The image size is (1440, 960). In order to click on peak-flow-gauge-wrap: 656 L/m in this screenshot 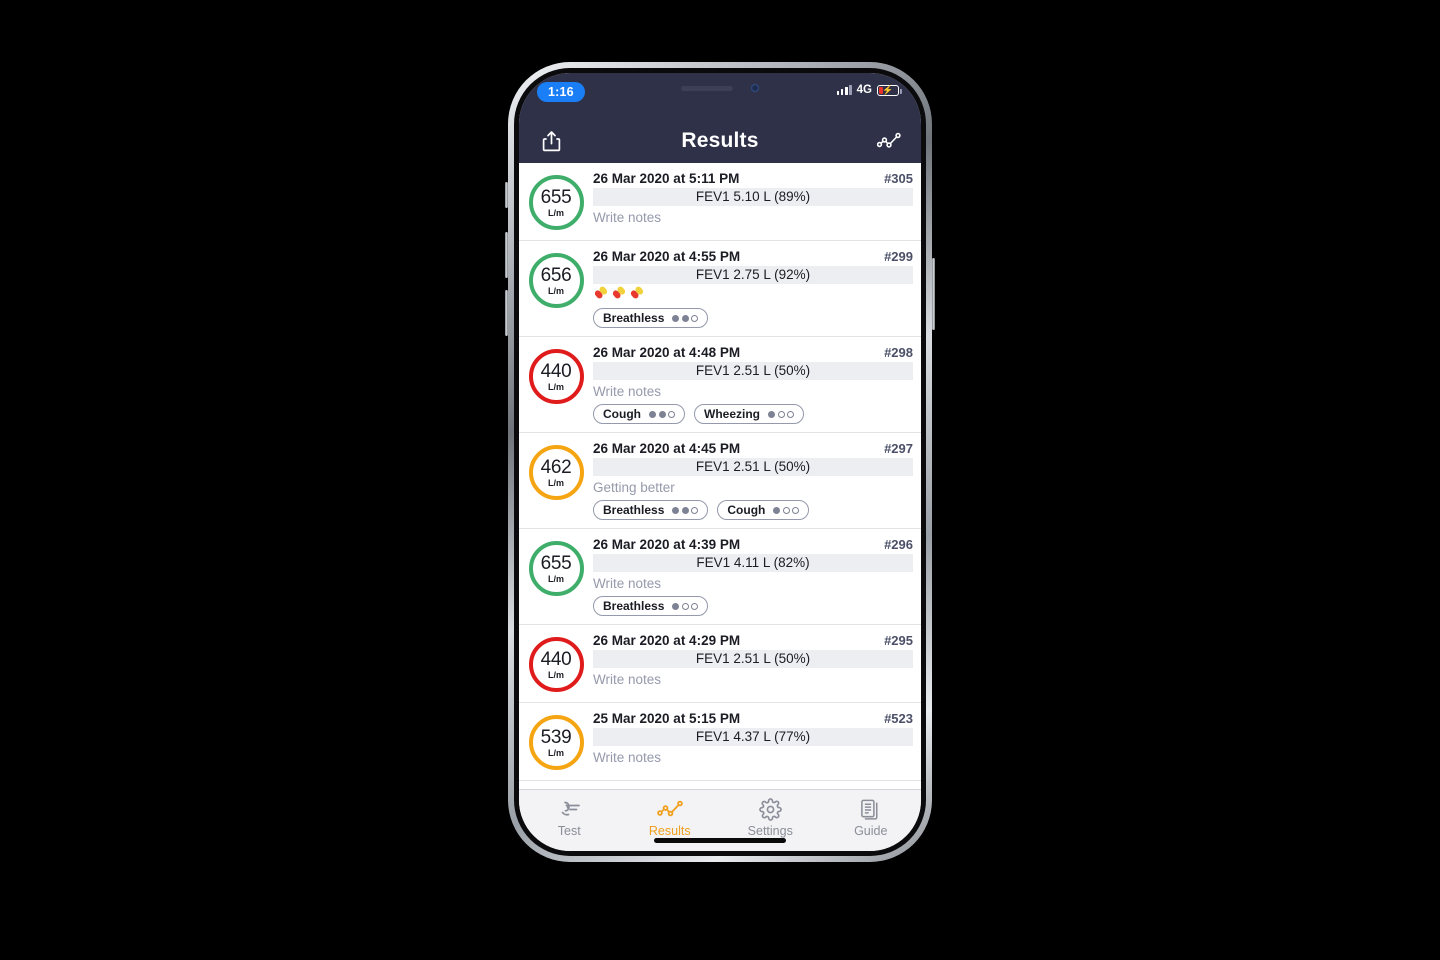, I will do `click(556, 278)`.